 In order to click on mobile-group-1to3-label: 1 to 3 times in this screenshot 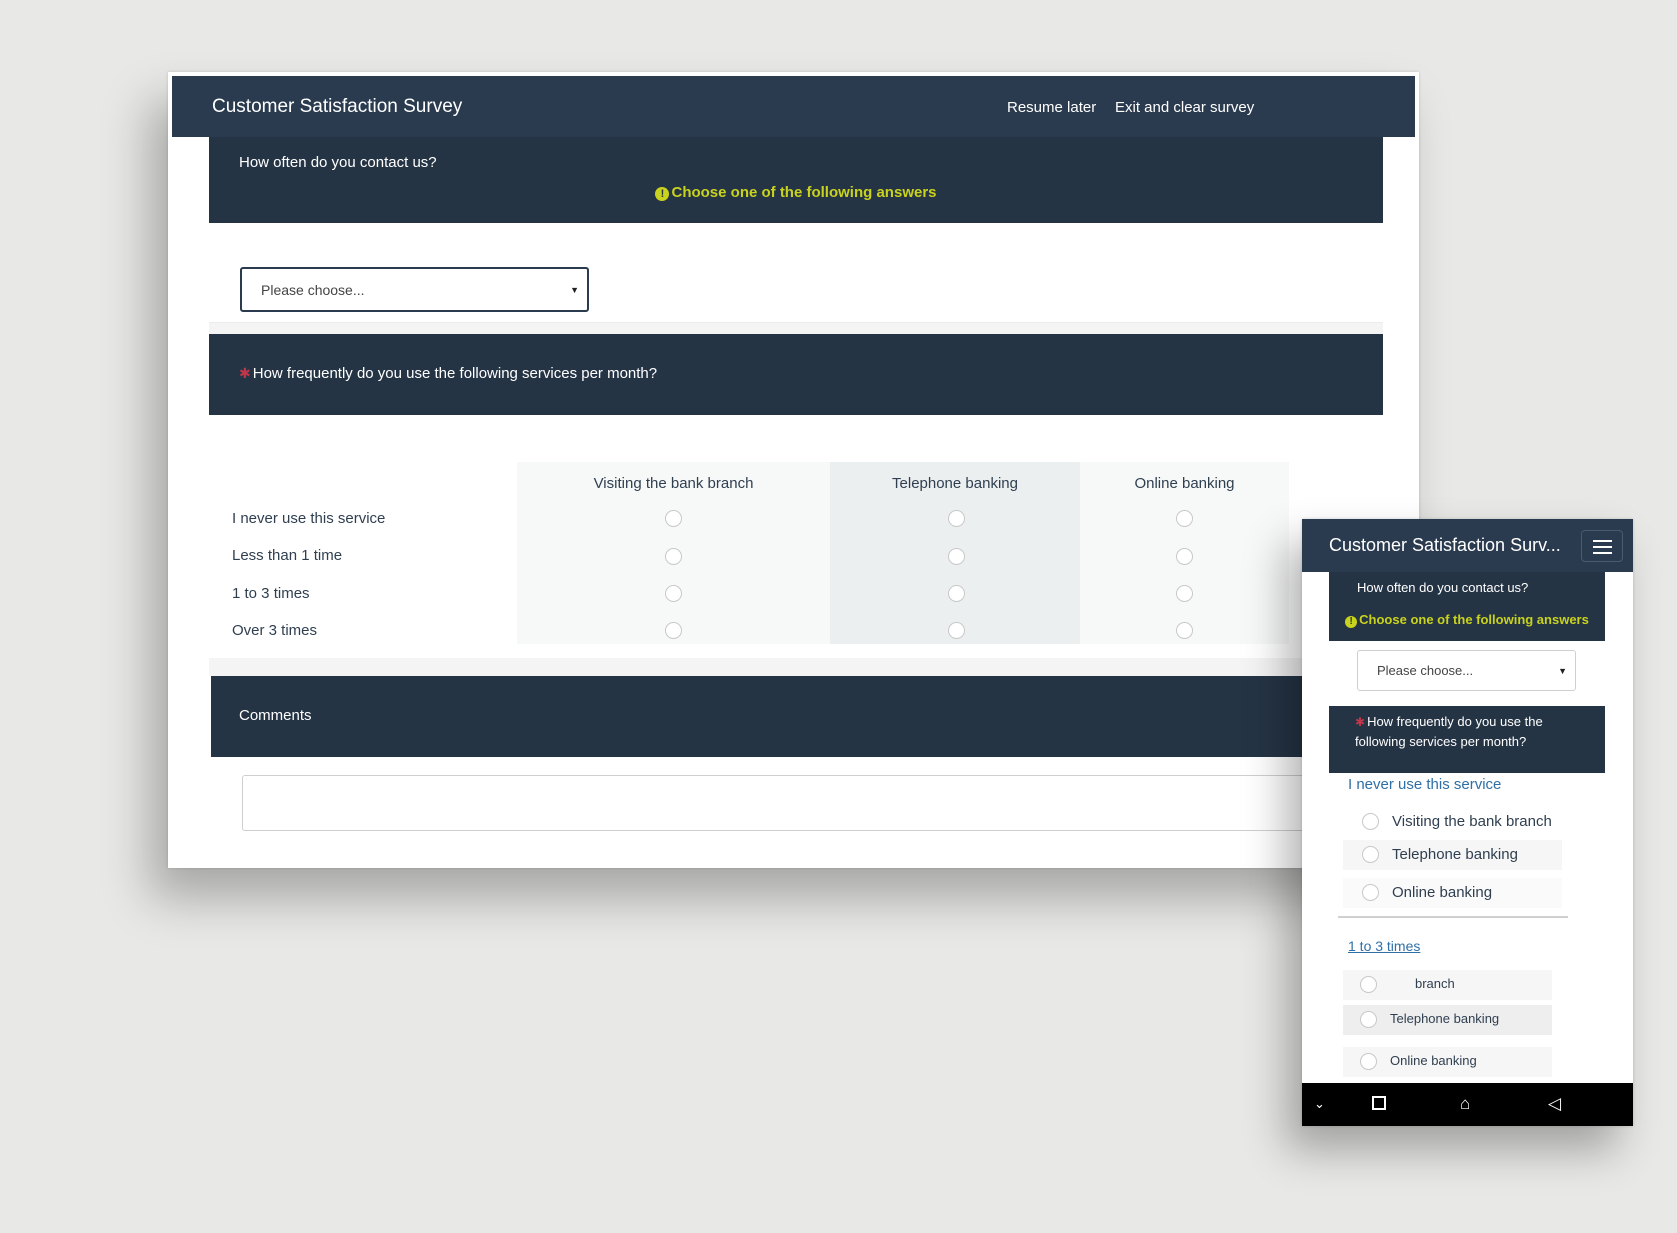, I will do `click(1384, 946)`.